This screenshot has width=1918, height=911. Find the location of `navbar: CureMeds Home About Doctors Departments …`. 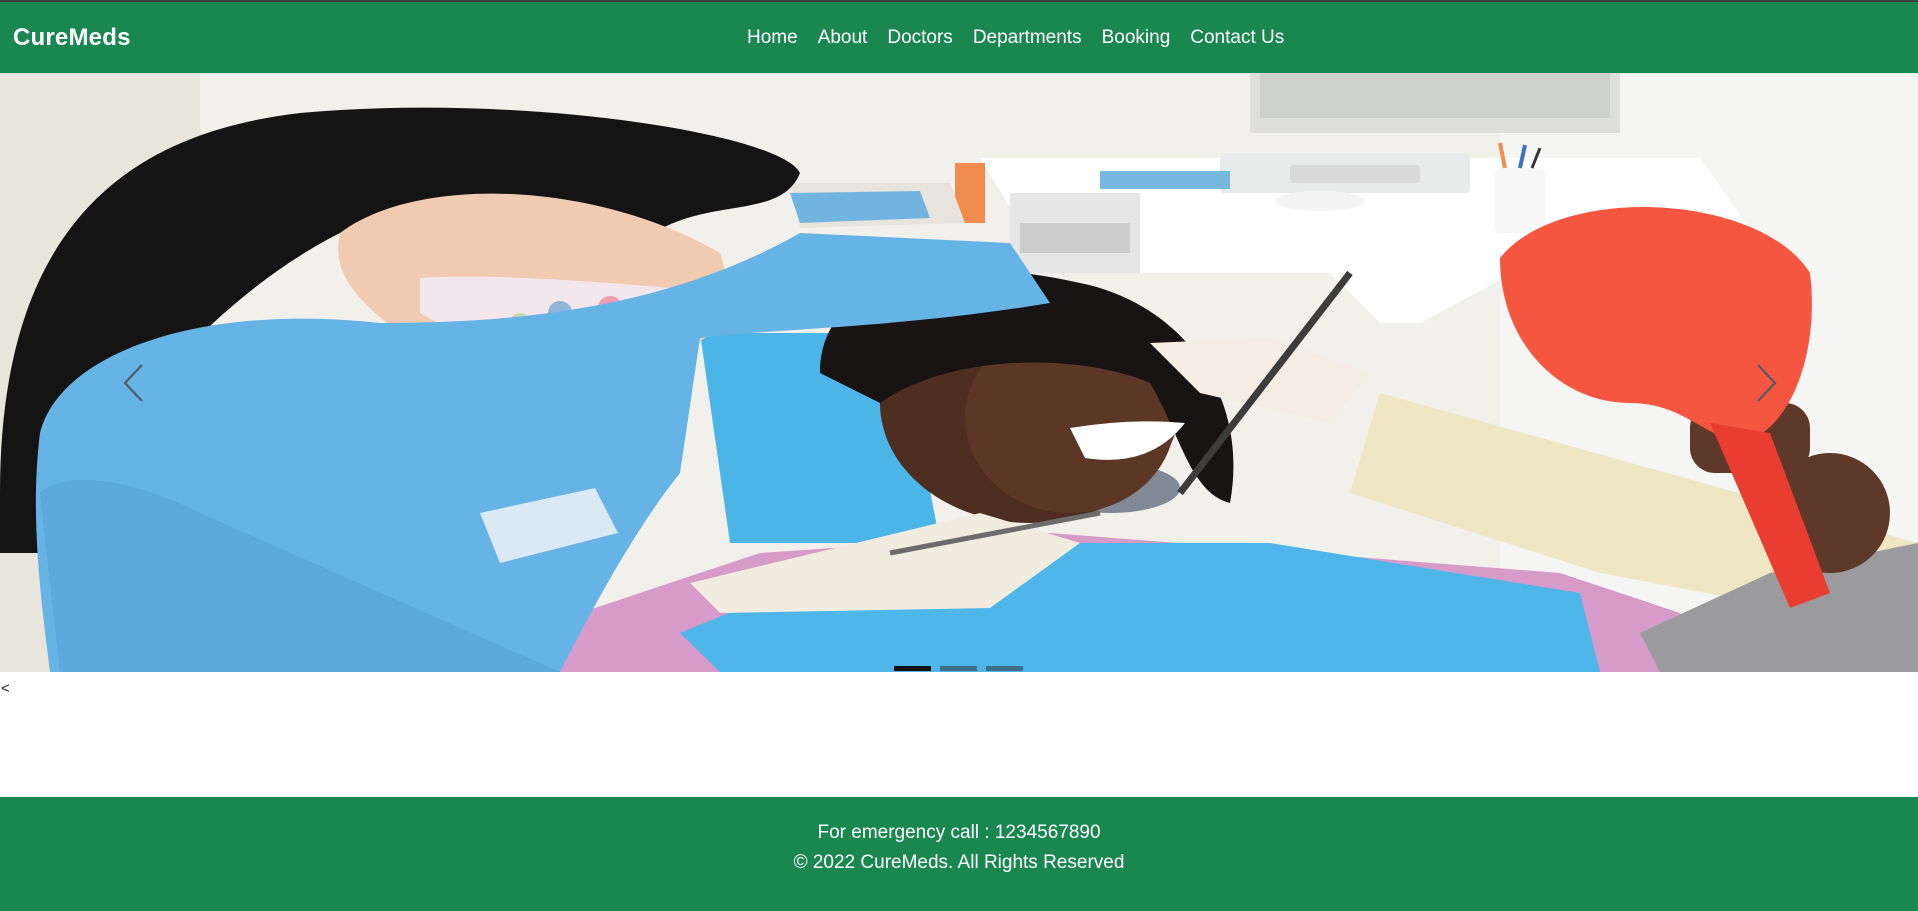

navbar: CureMeds Home About Doctors Departments … is located at coordinates (959, 37).